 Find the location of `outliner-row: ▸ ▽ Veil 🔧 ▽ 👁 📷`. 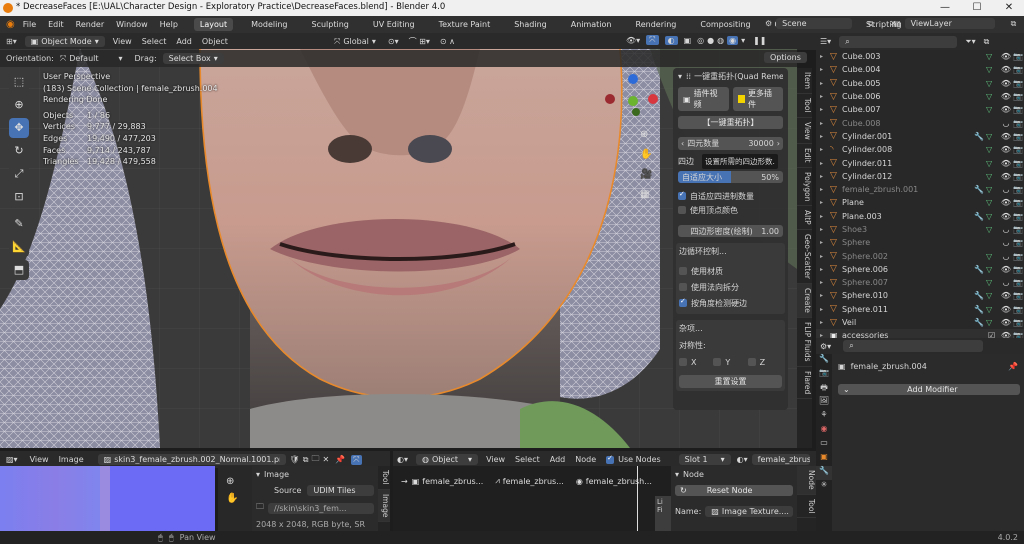

outliner-row: ▸ ▽ Veil 🔧 ▽ 👁 📷 is located at coordinates (920, 322).